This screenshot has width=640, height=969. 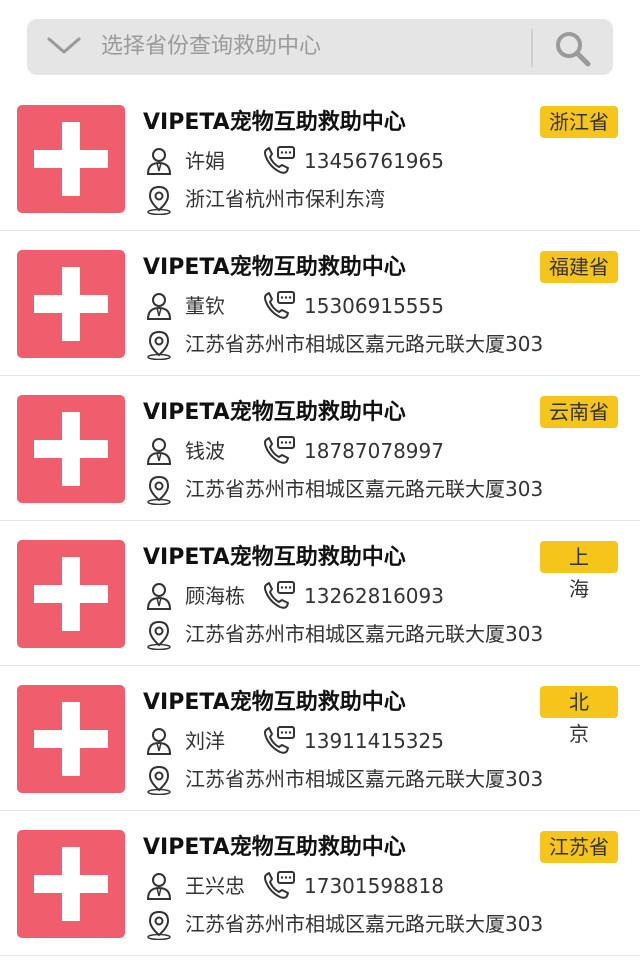 I want to click on province-badge: 福建省, so click(x=579, y=267).